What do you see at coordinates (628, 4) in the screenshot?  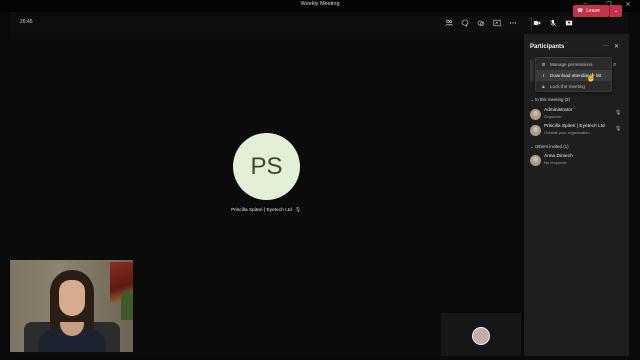 I see `close-window-icon: ✕` at bounding box center [628, 4].